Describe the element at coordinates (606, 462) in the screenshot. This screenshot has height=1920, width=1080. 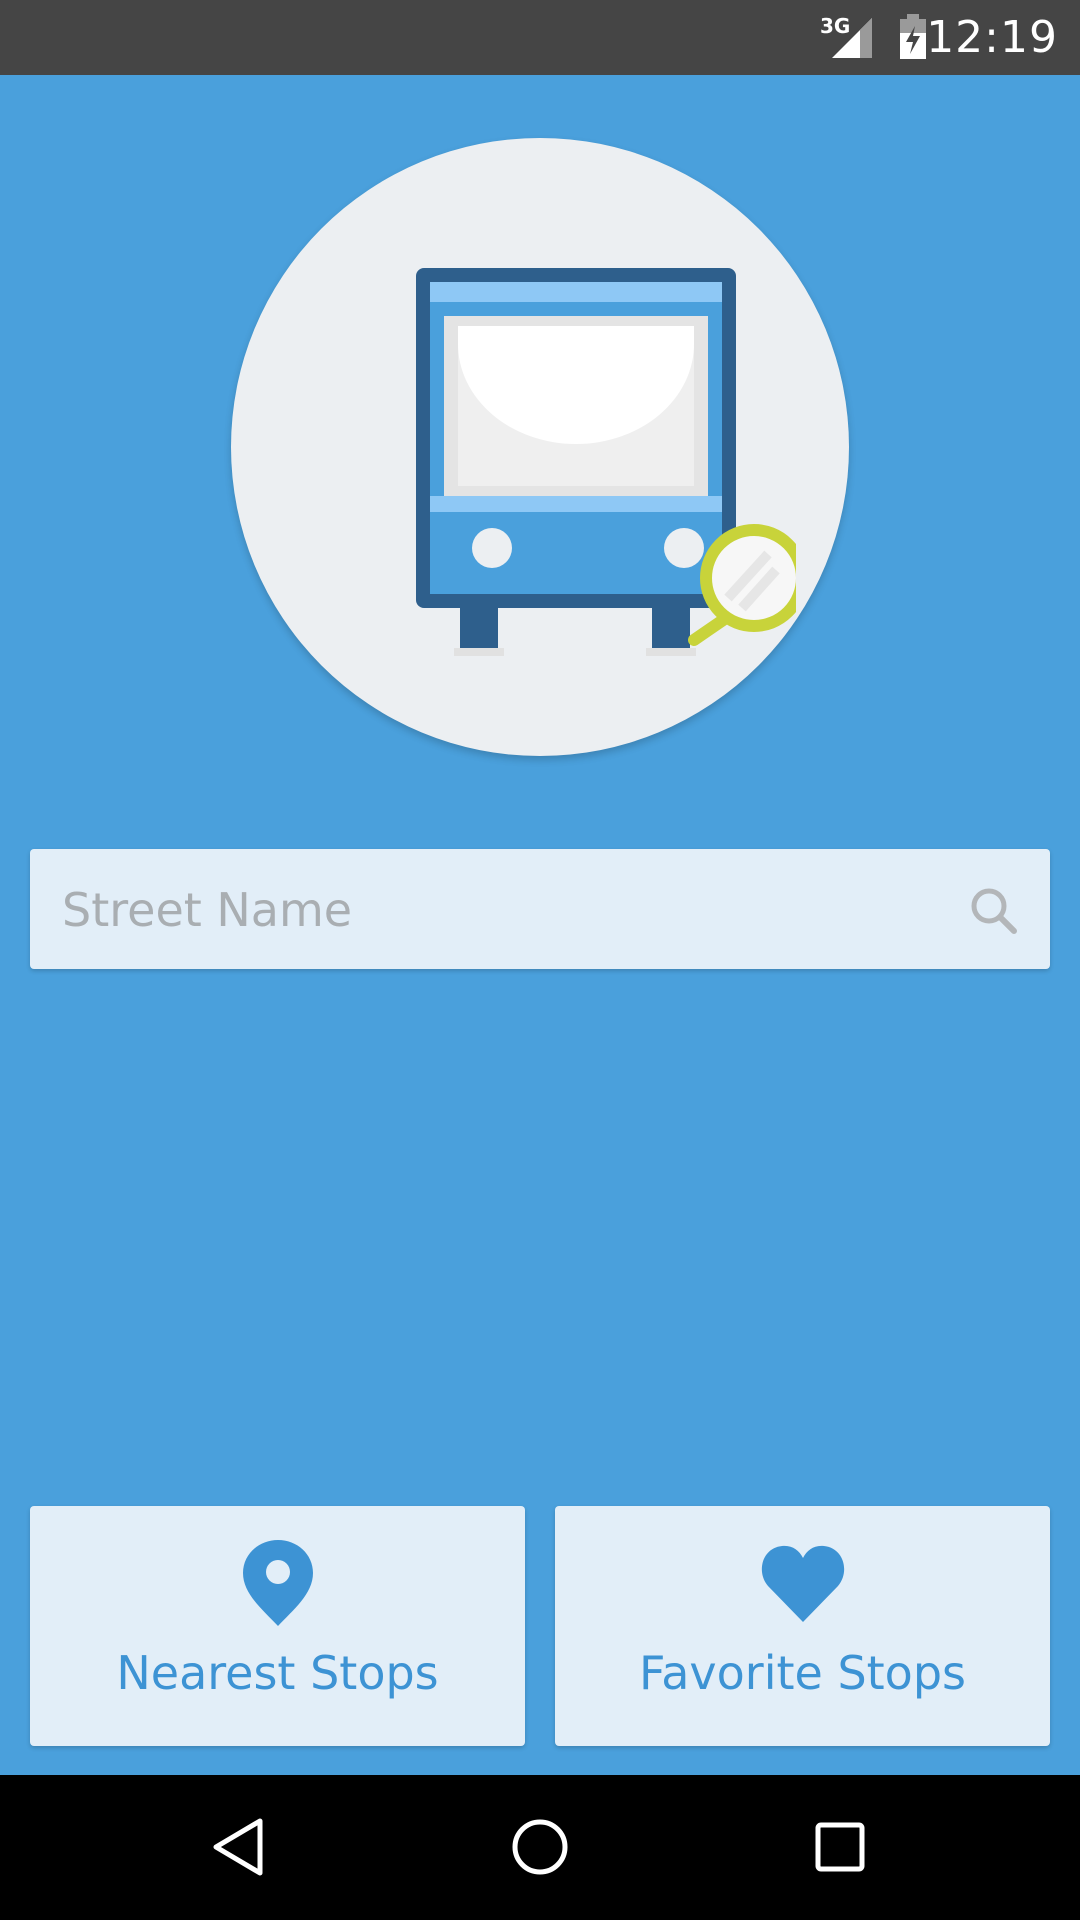
I see `bus-with-magnifier-icon` at that location.